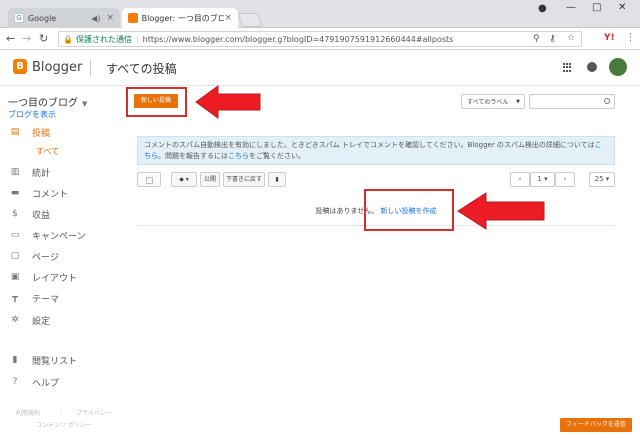 The width and height of the screenshot is (640, 438). Describe the element at coordinates (55, 278) in the screenshot. I see `sidebar-item-label: レイアウト` at that location.